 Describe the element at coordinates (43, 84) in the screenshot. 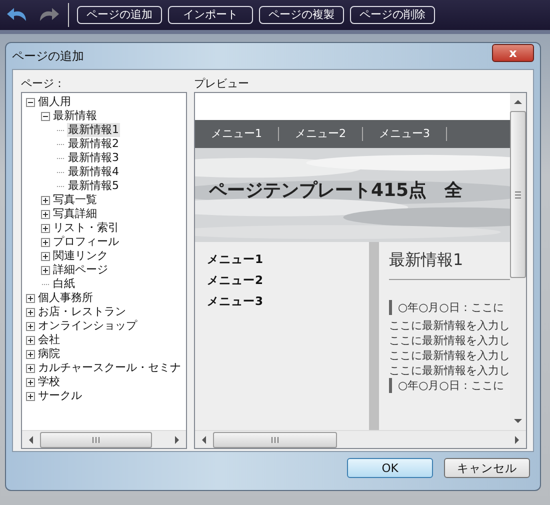

I see `tree-label: ページ：` at that location.